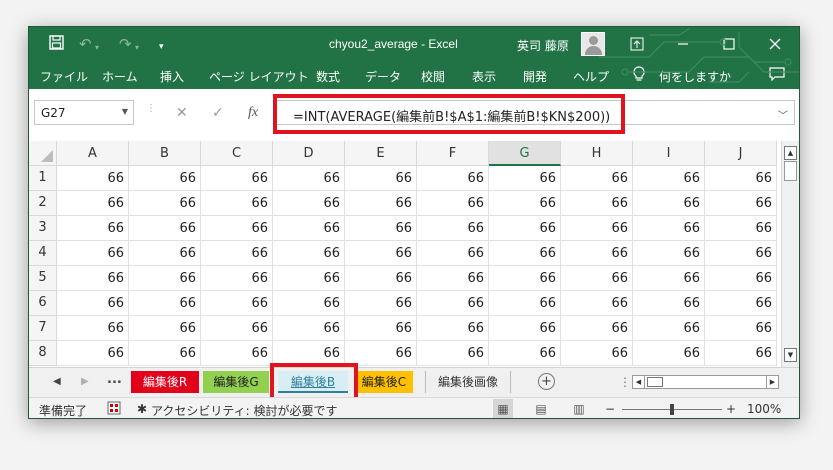 The image size is (833, 470). Describe the element at coordinates (43, 178) in the screenshot. I see `row-header: 1` at that location.